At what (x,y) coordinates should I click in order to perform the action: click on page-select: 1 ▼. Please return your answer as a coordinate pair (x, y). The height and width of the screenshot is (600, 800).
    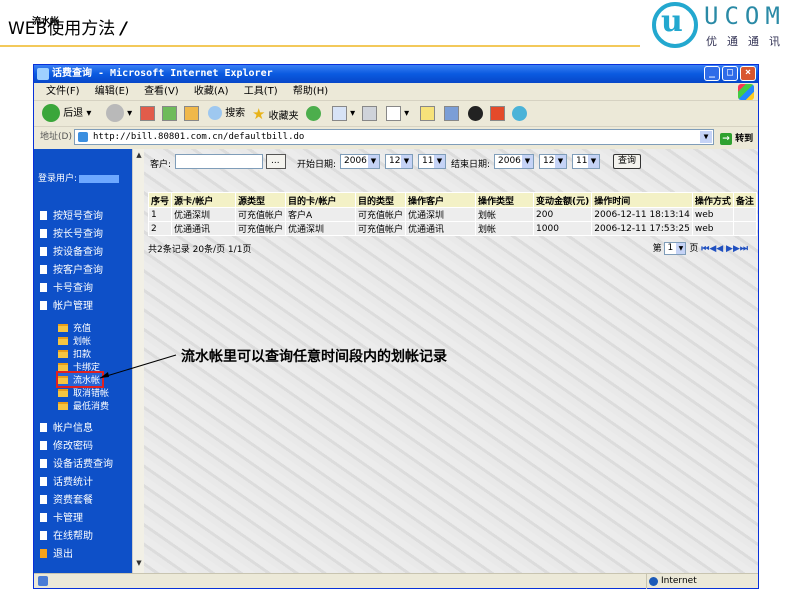
    Looking at the image, I should click on (675, 248).